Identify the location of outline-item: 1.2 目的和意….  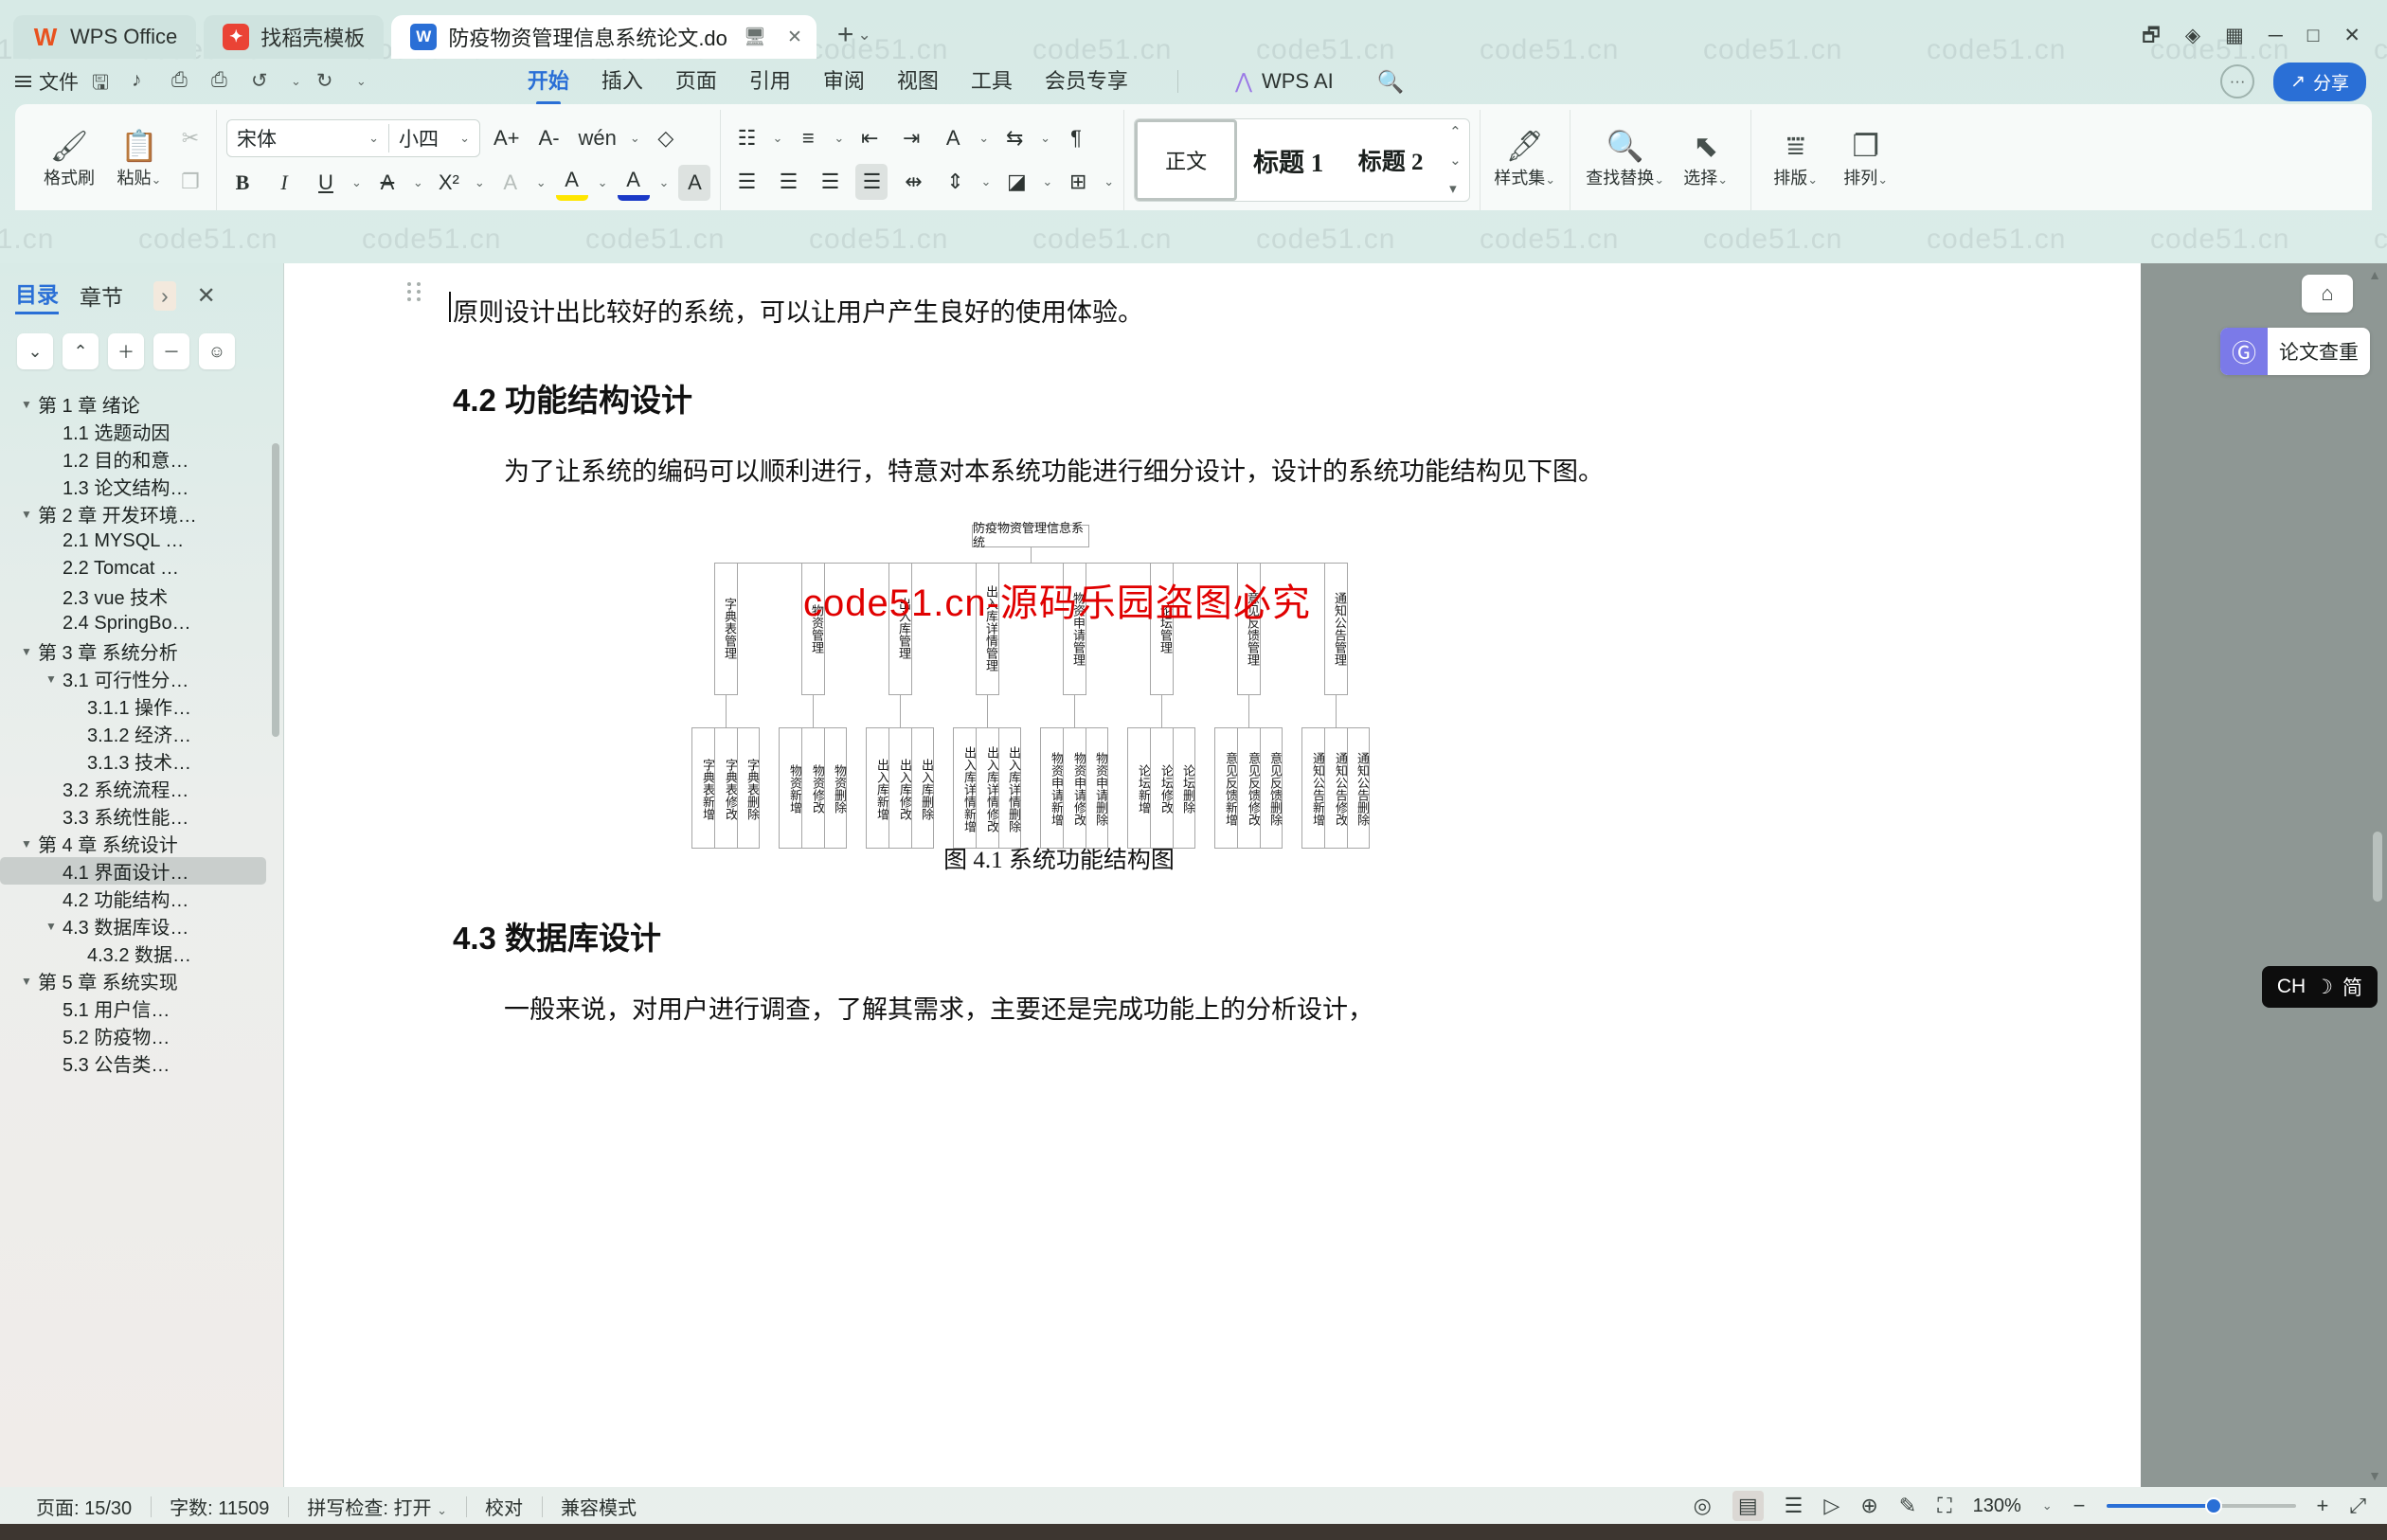
(141, 459).